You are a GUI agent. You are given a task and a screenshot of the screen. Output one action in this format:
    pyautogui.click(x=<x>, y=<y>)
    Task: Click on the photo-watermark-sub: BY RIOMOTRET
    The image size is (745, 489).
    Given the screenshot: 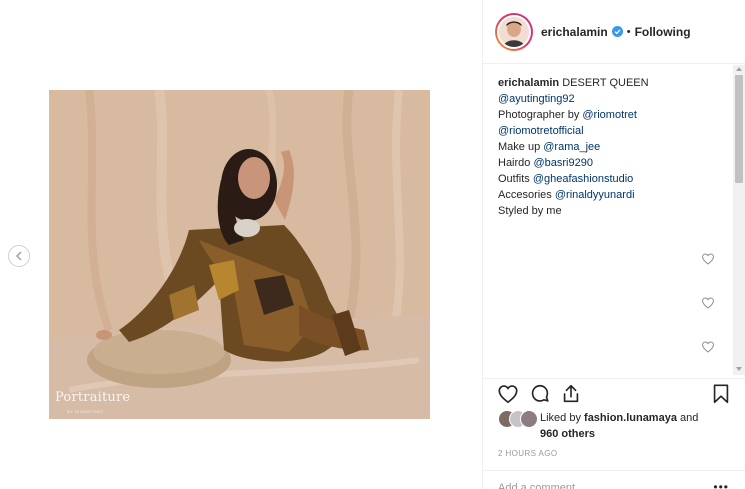 What is the action you would take?
    pyautogui.click(x=85, y=411)
    